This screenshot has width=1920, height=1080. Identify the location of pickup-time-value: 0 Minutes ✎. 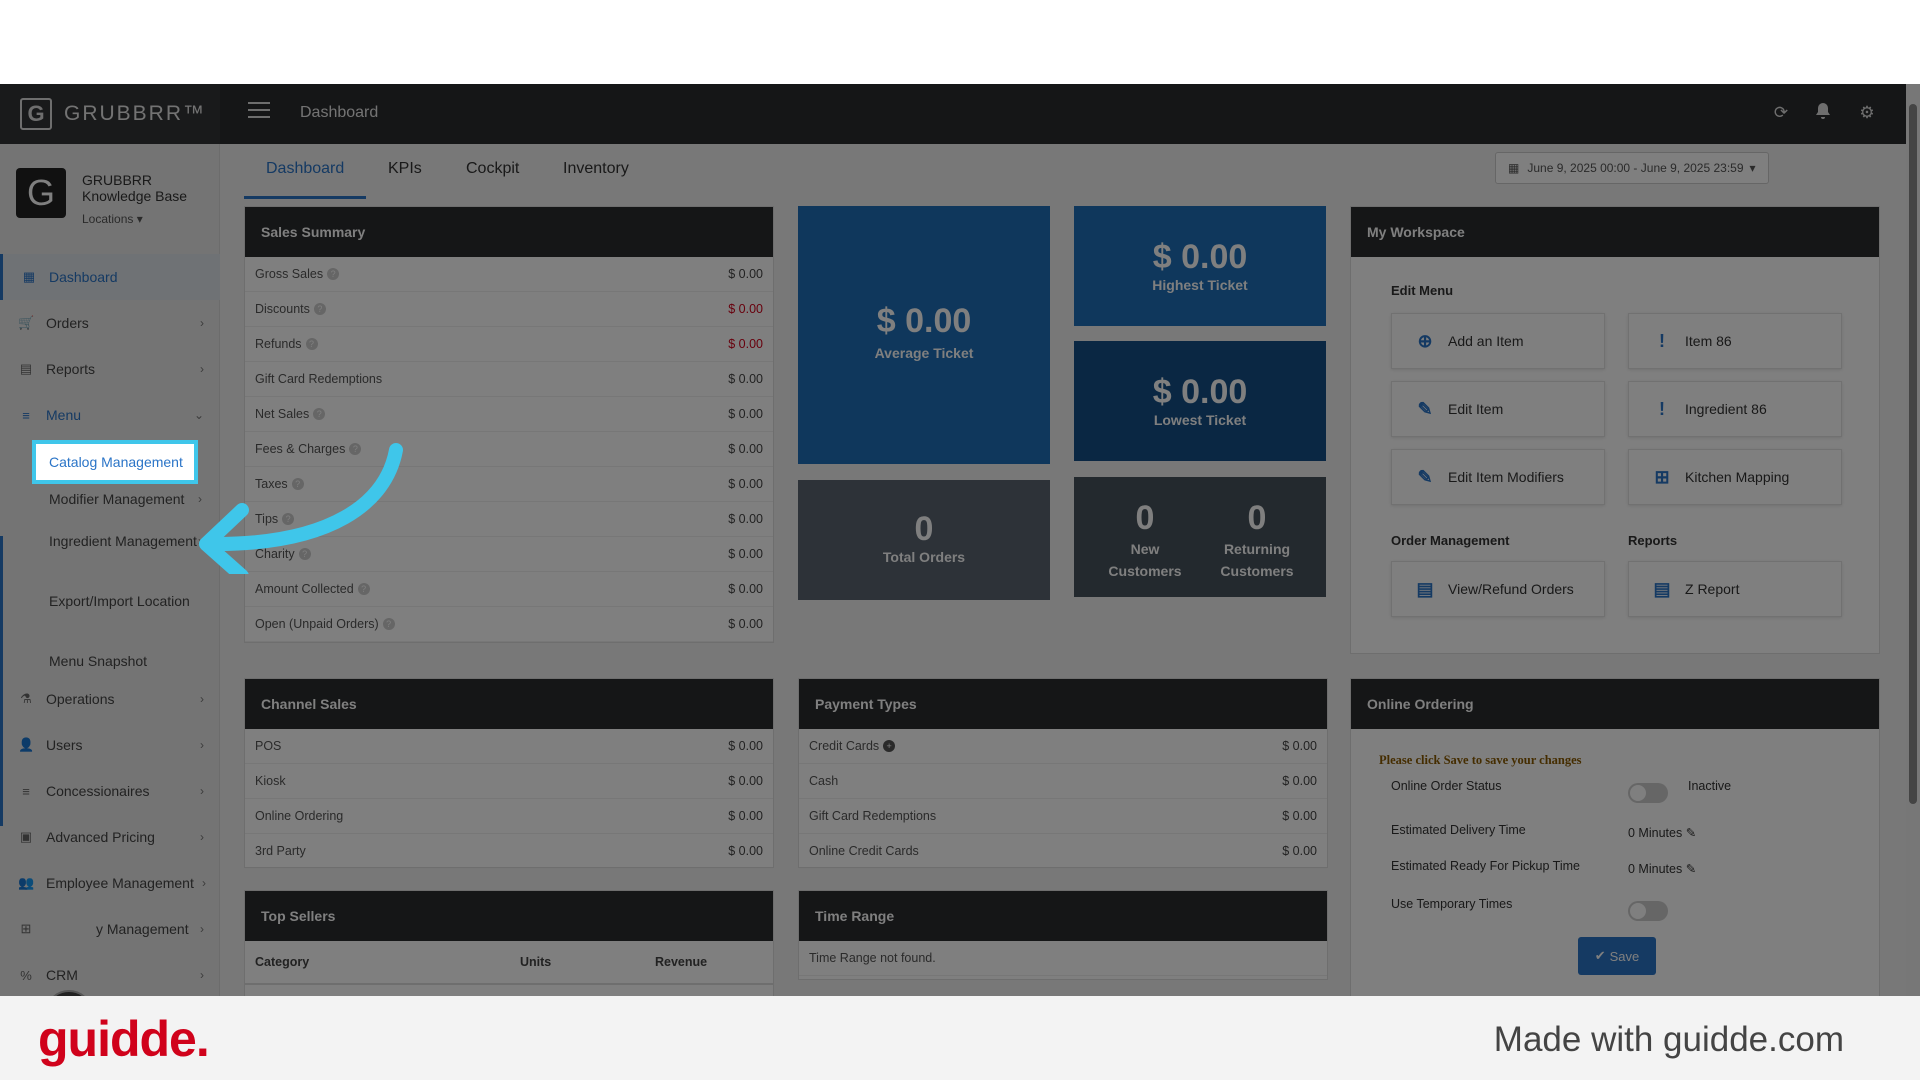
(1662, 868).